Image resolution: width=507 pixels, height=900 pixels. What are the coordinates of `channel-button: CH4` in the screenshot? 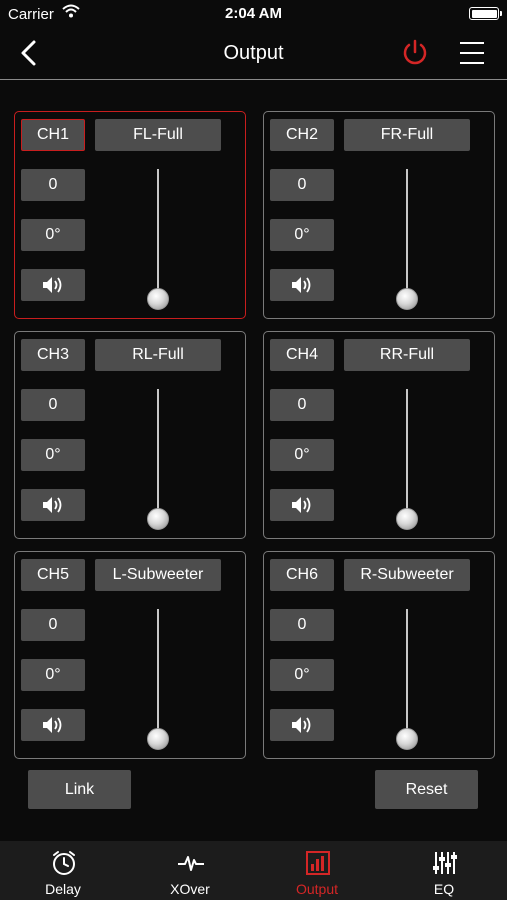 It's located at (302, 355).